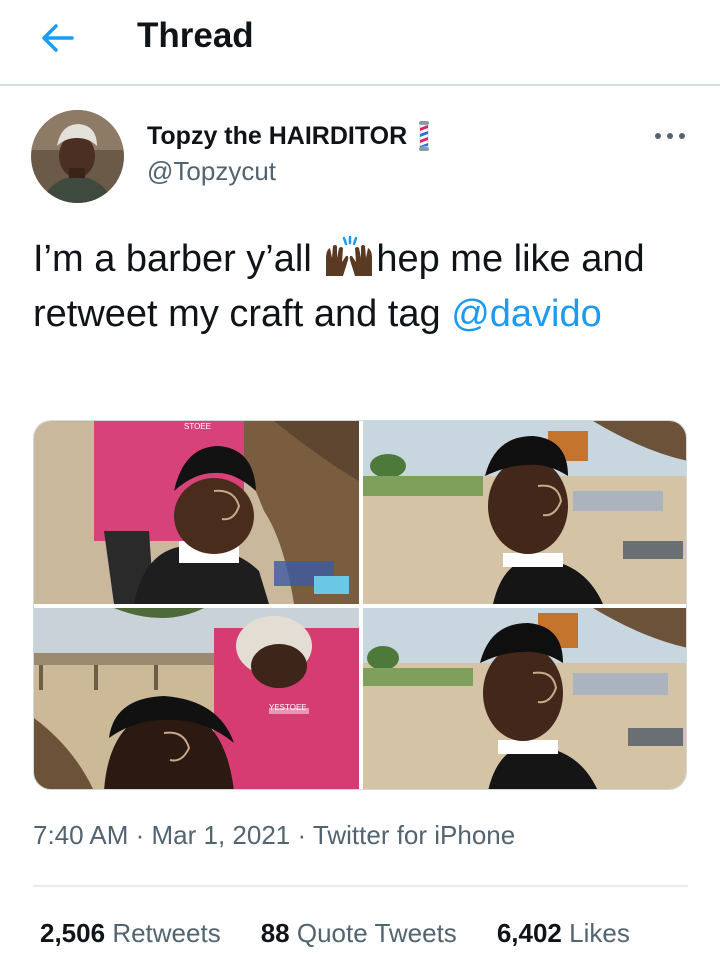 The image size is (720, 973). I want to click on tweet-time: 7:40 AM, so click(80, 835).